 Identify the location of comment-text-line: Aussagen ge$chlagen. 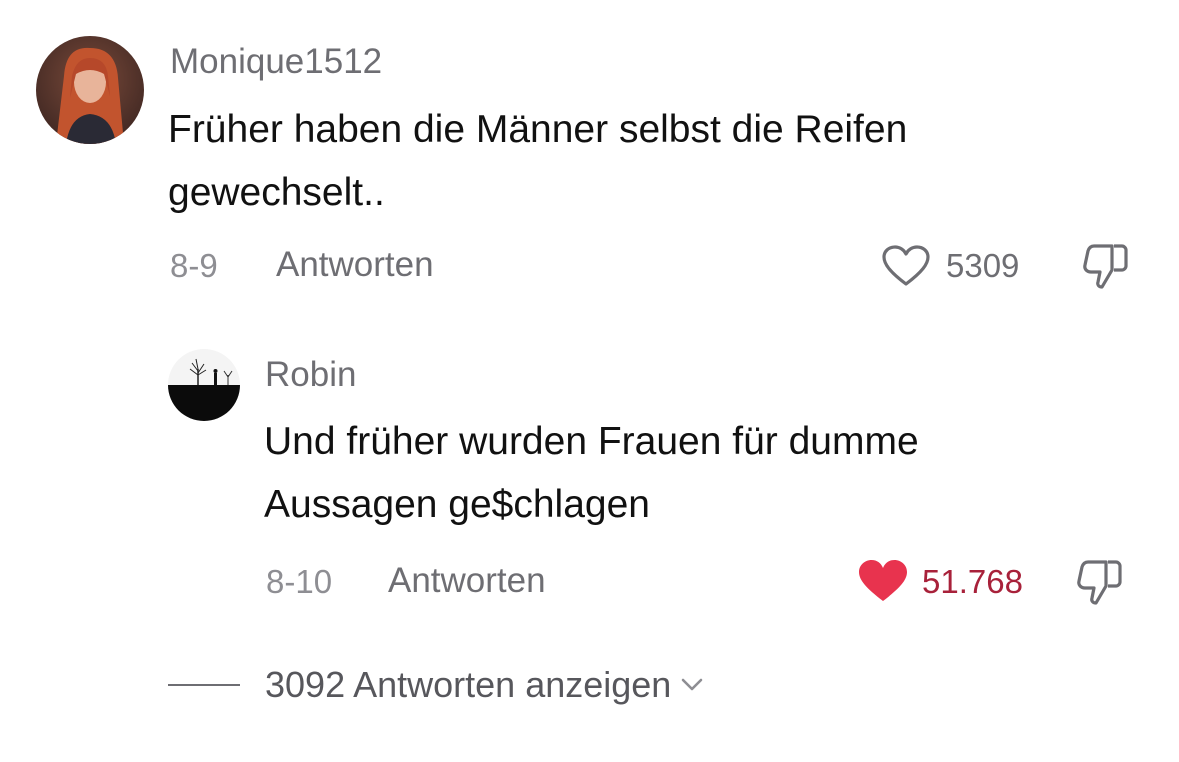
(457, 504).